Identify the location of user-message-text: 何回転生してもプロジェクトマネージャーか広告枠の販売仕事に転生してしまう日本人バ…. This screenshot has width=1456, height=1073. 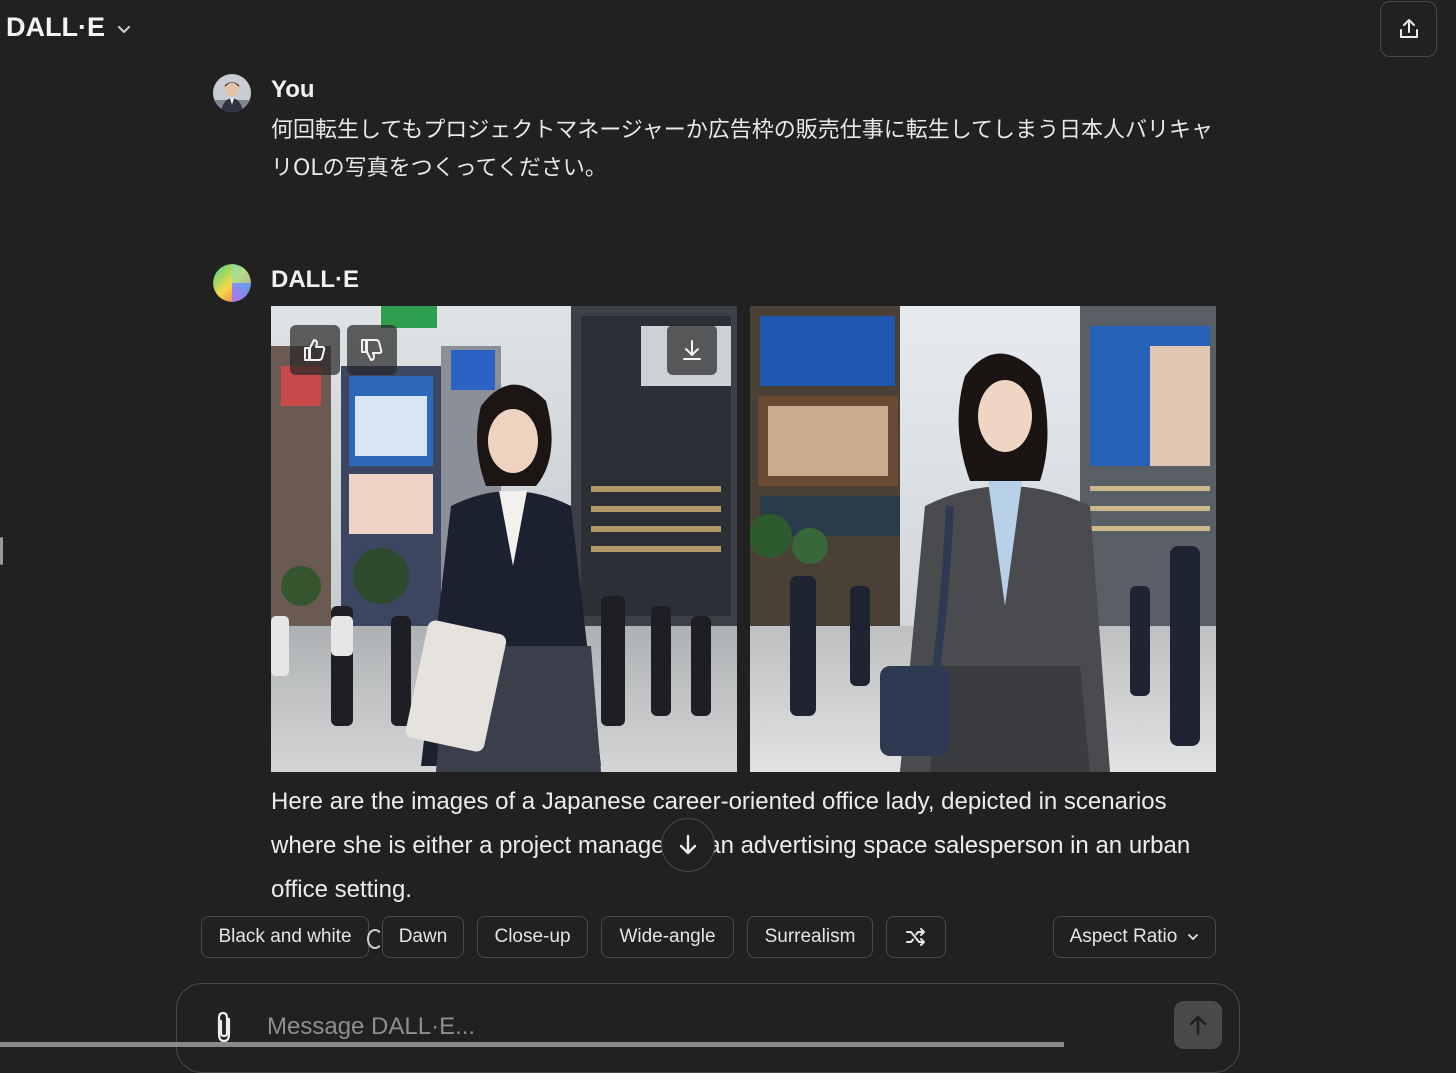
(742, 149).